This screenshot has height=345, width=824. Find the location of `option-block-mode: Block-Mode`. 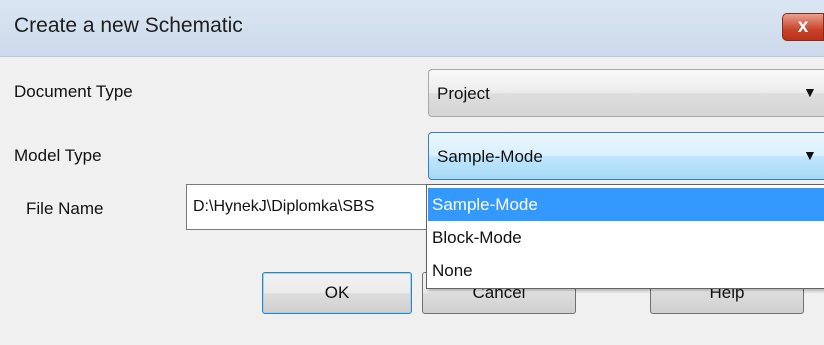

option-block-mode: Block-Mode is located at coordinates (626, 237).